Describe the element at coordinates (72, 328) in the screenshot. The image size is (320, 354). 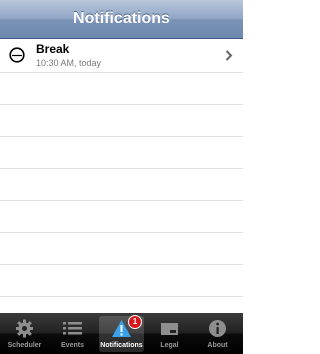
I see `list-icon` at that location.